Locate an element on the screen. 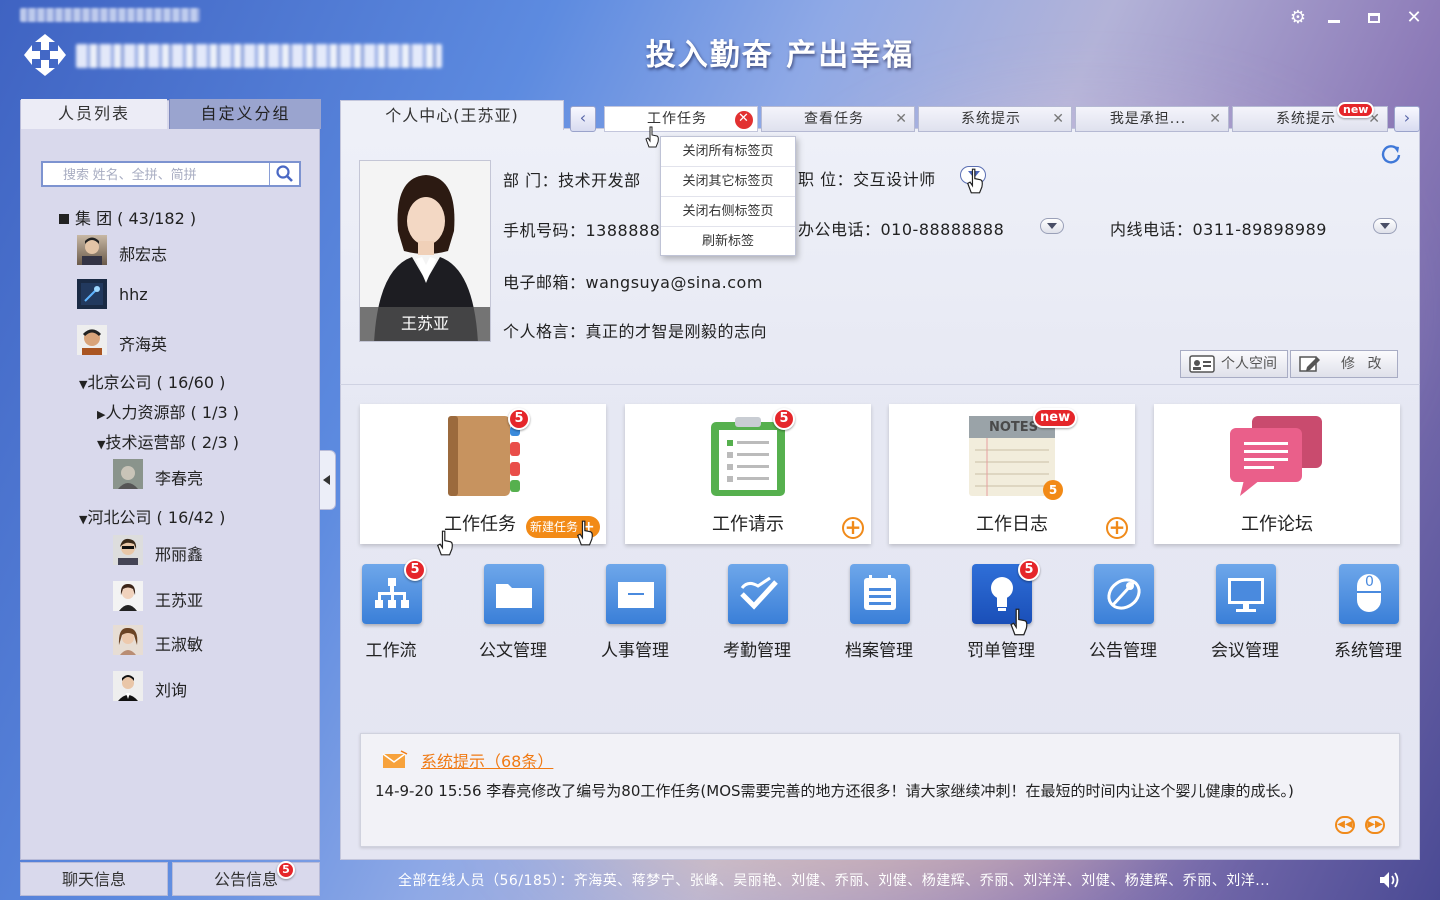  tab-system-tip: 系统提示 ✕ is located at coordinates (995, 119).